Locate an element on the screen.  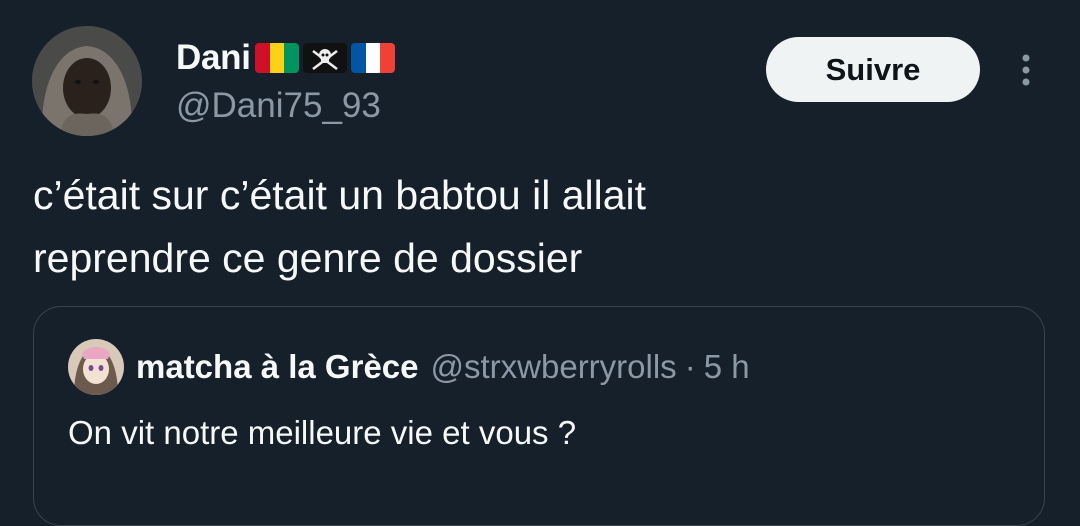
author-name-row: Dani is located at coordinates (285, 58).